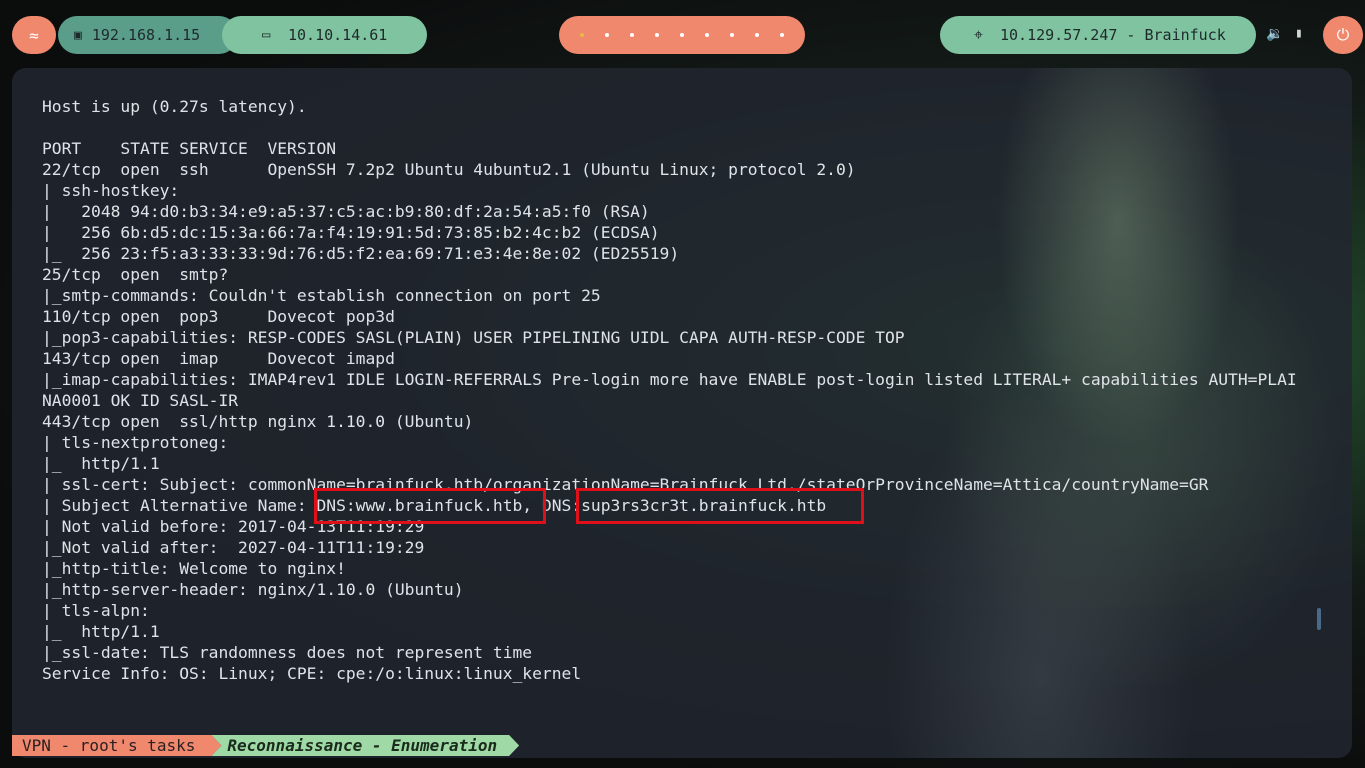 The width and height of the screenshot is (1365, 768). Describe the element at coordinates (979, 34) in the screenshot. I see `crosshair-icon: ⌖` at that location.